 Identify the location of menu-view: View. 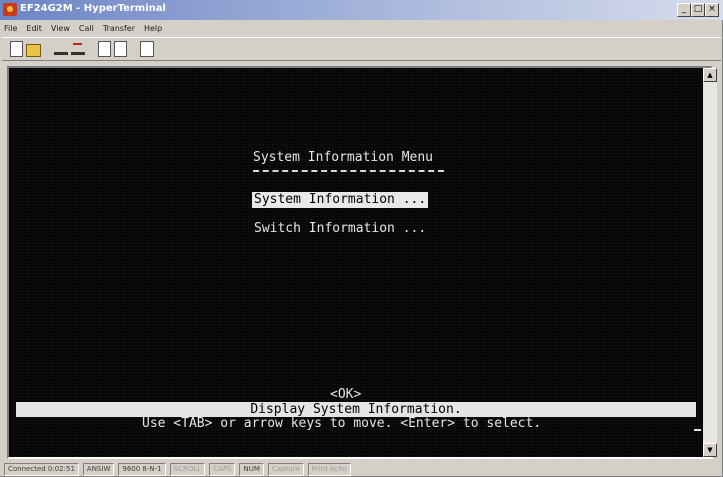
(60, 28).